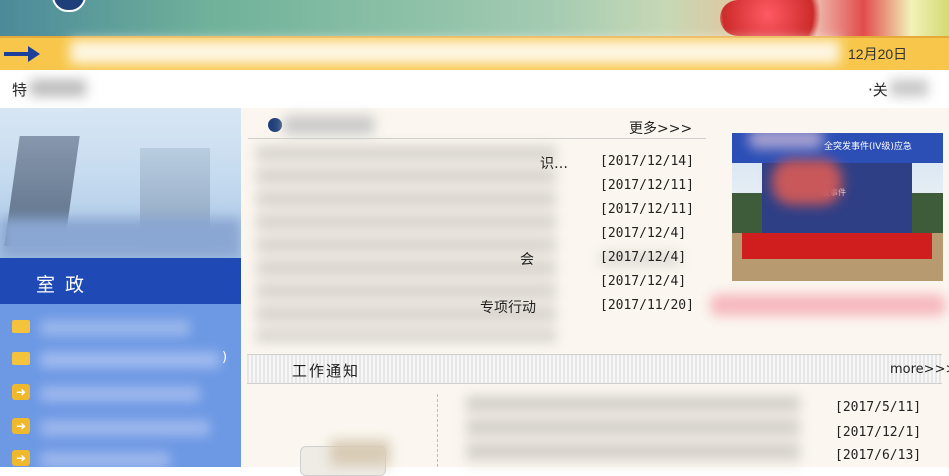  I want to click on list-item: [2017/6/13], so click(702, 456).